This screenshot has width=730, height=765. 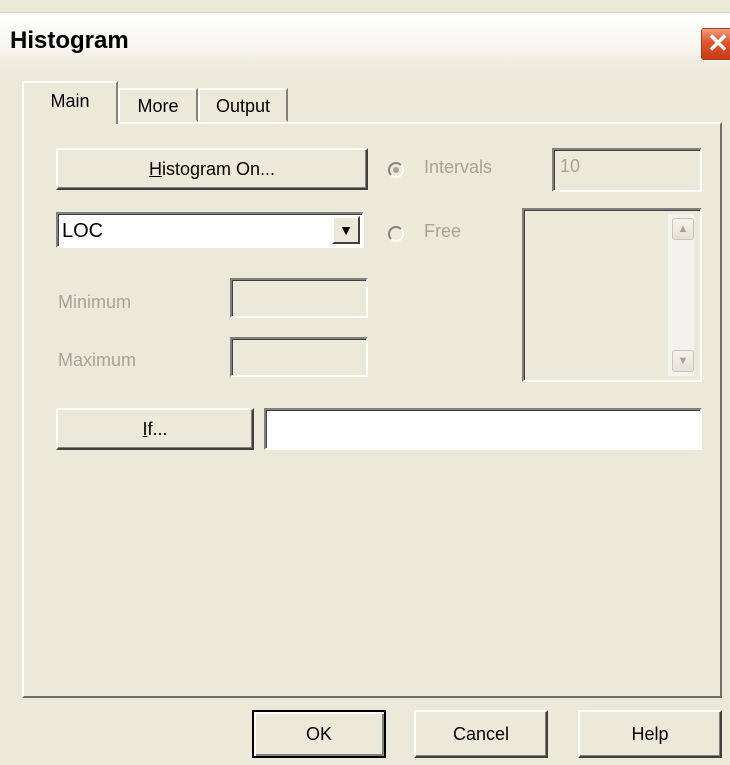 I want to click on ok-label: OK, so click(x=318, y=734).